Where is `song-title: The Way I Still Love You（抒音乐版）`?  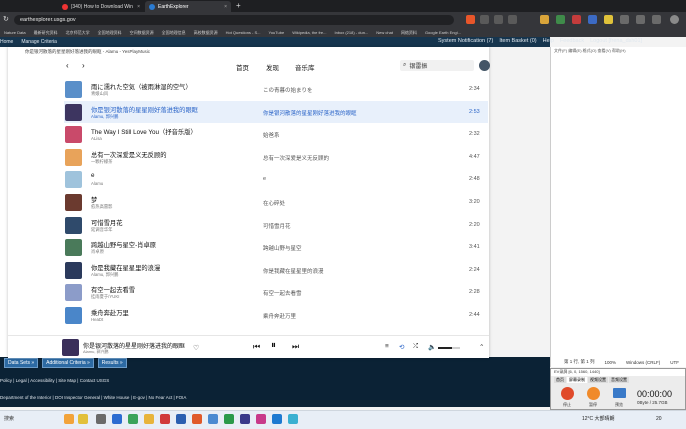
song-title: The Way I Still Love You（抒音乐版） is located at coordinates (144, 131).